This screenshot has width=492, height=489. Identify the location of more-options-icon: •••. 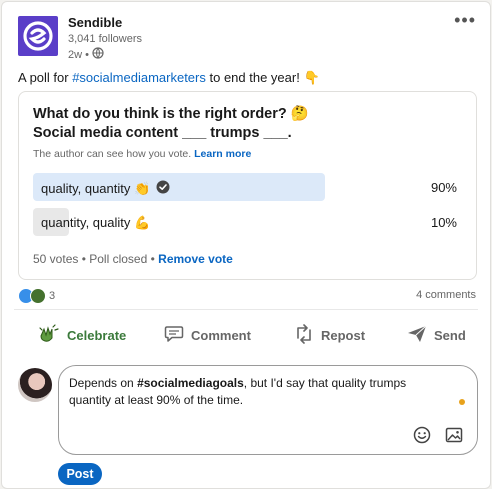
(465, 20).